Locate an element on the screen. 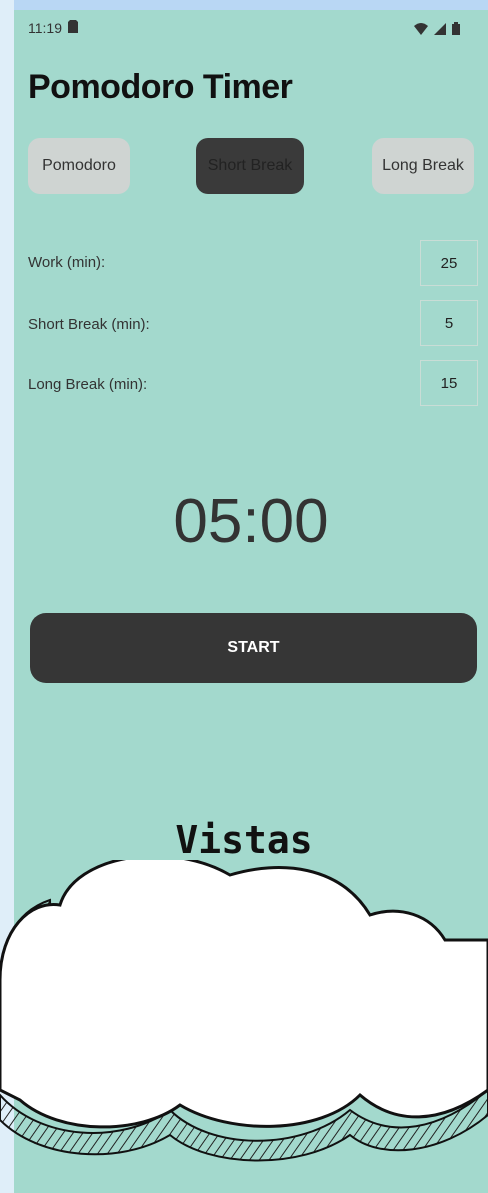 The height and width of the screenshot is (1193, 488). short-break-minutes-label: Short Break (min): is located at coordinates (89, 324).